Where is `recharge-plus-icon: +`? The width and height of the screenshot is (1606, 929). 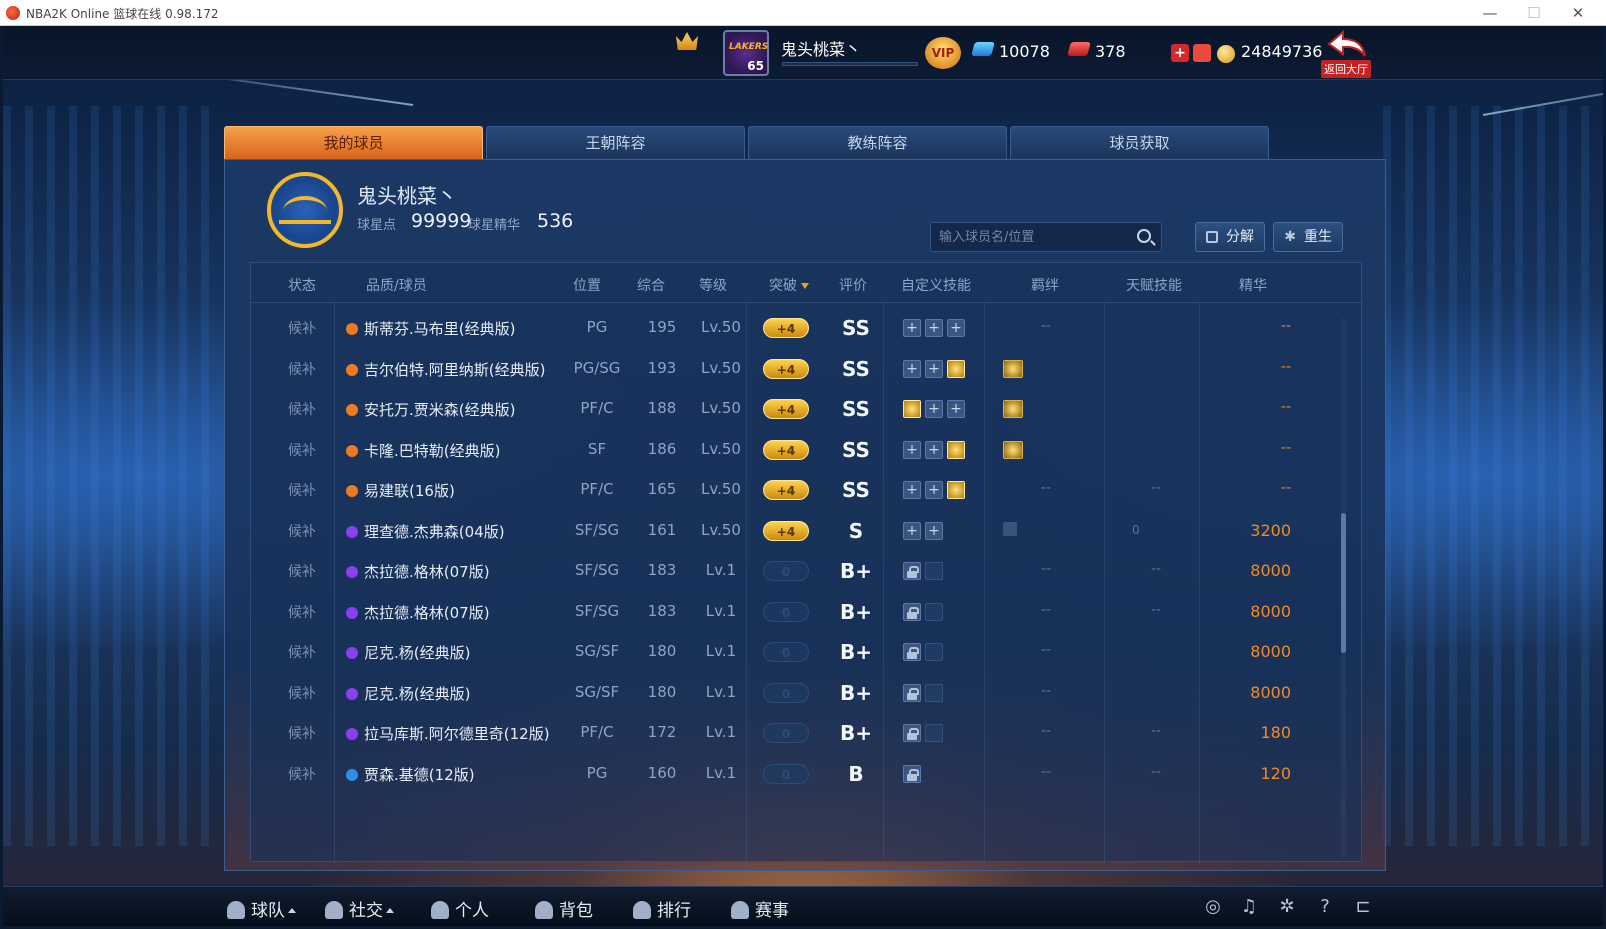
recharge-plus-icon: + is located at coordinates (1180, 53).